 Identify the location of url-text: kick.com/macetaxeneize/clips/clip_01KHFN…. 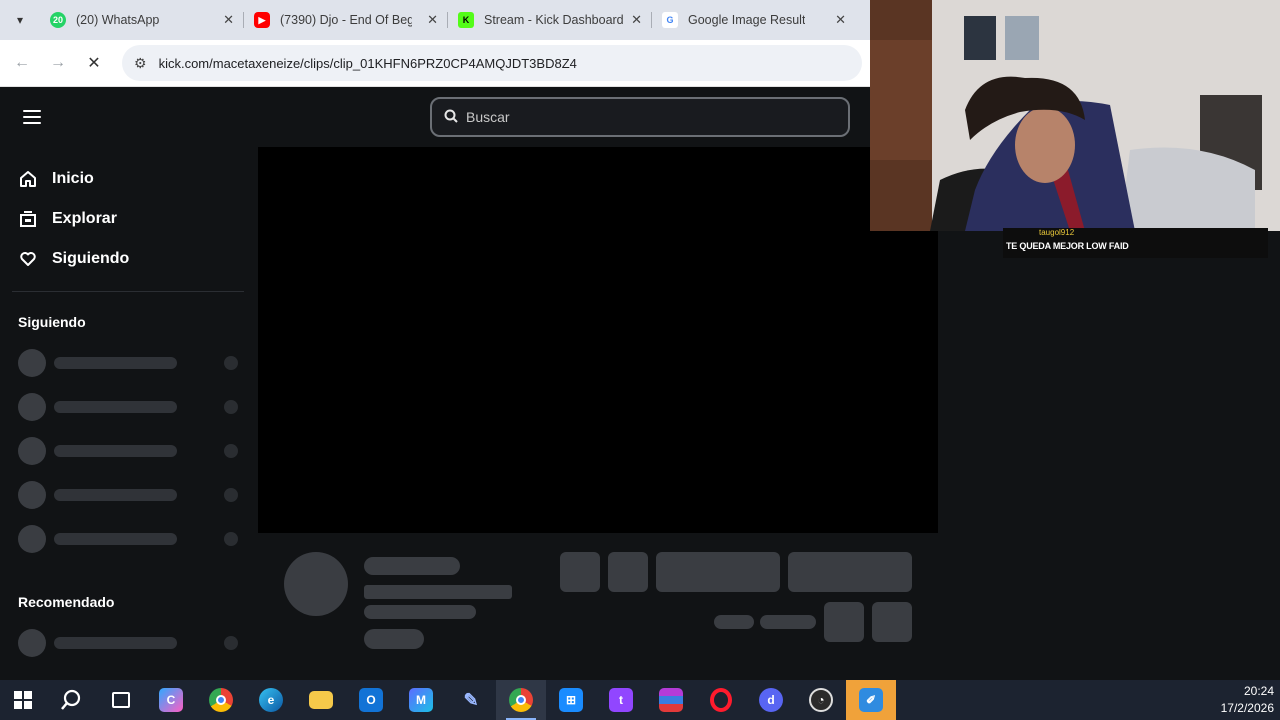
(367, 63).